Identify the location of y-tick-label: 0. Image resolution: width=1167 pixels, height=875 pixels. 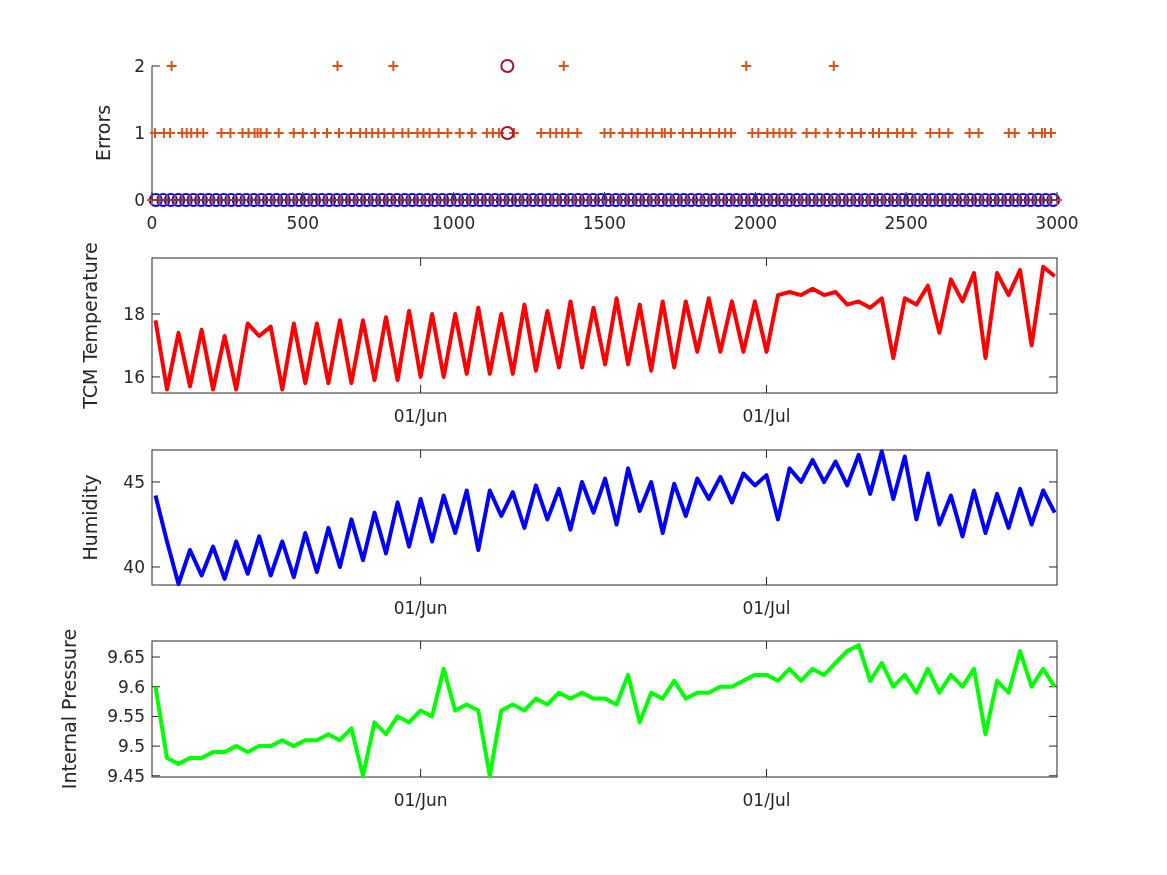
(139, 200).